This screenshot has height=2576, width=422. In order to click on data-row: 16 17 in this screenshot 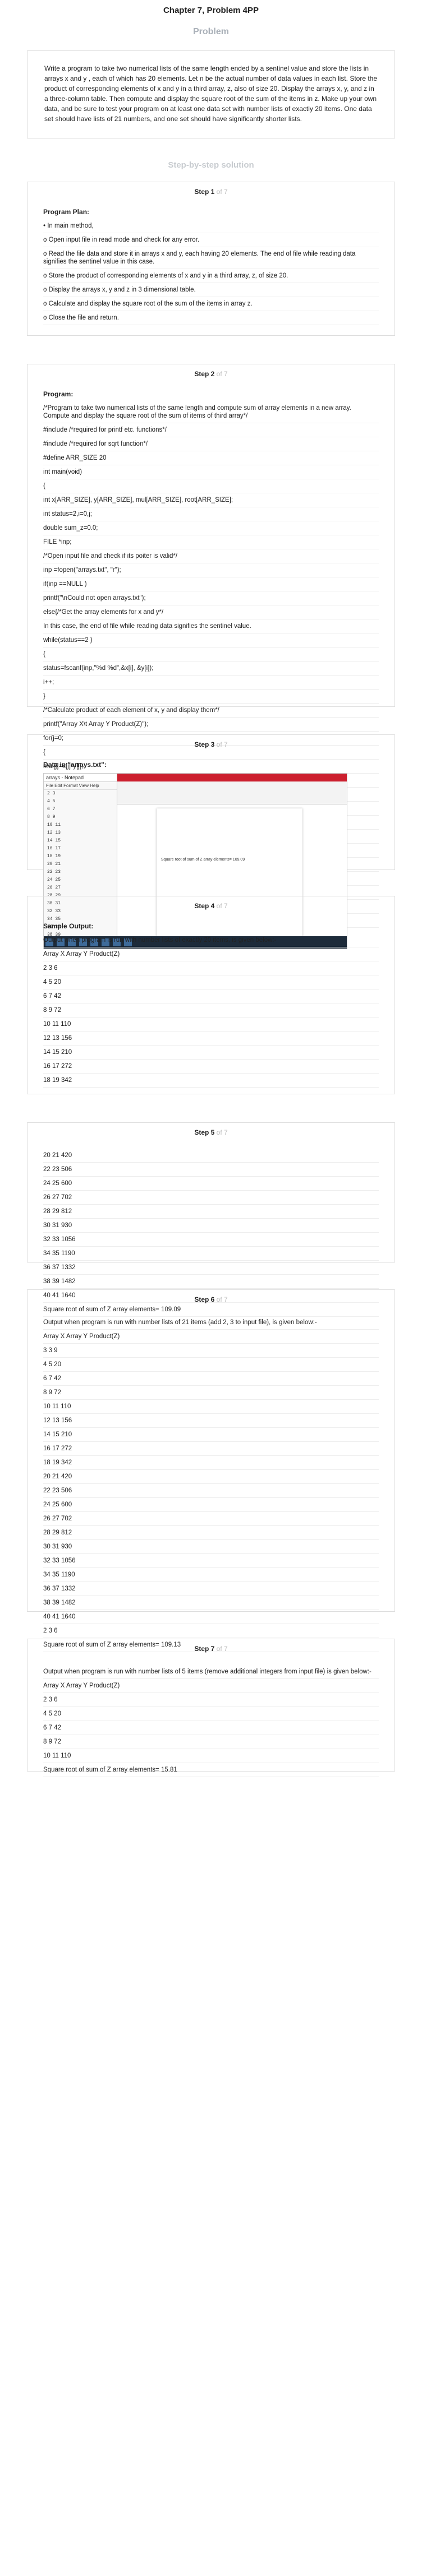, I will do `click(54, 848)`.